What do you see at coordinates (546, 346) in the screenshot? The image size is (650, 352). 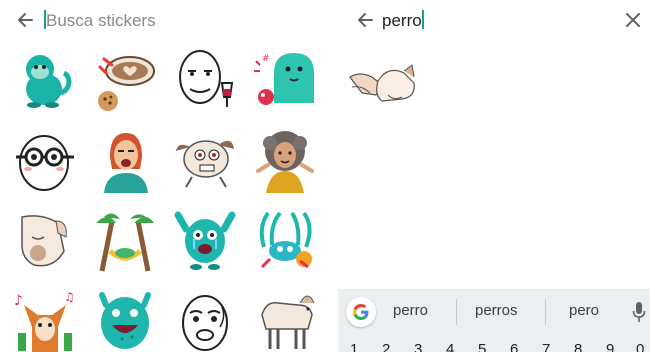 I see `key-7: 7` at bounding box center [546, 346].